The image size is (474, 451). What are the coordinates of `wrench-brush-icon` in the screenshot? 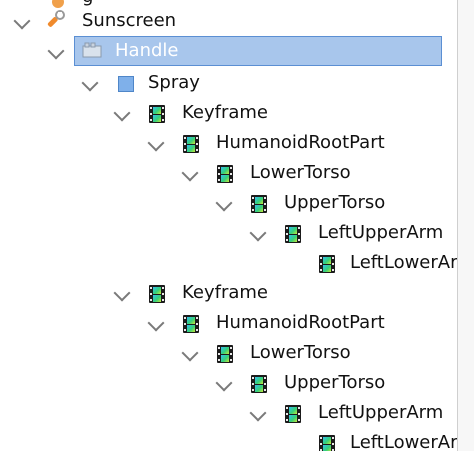 It's located at (55, 21).